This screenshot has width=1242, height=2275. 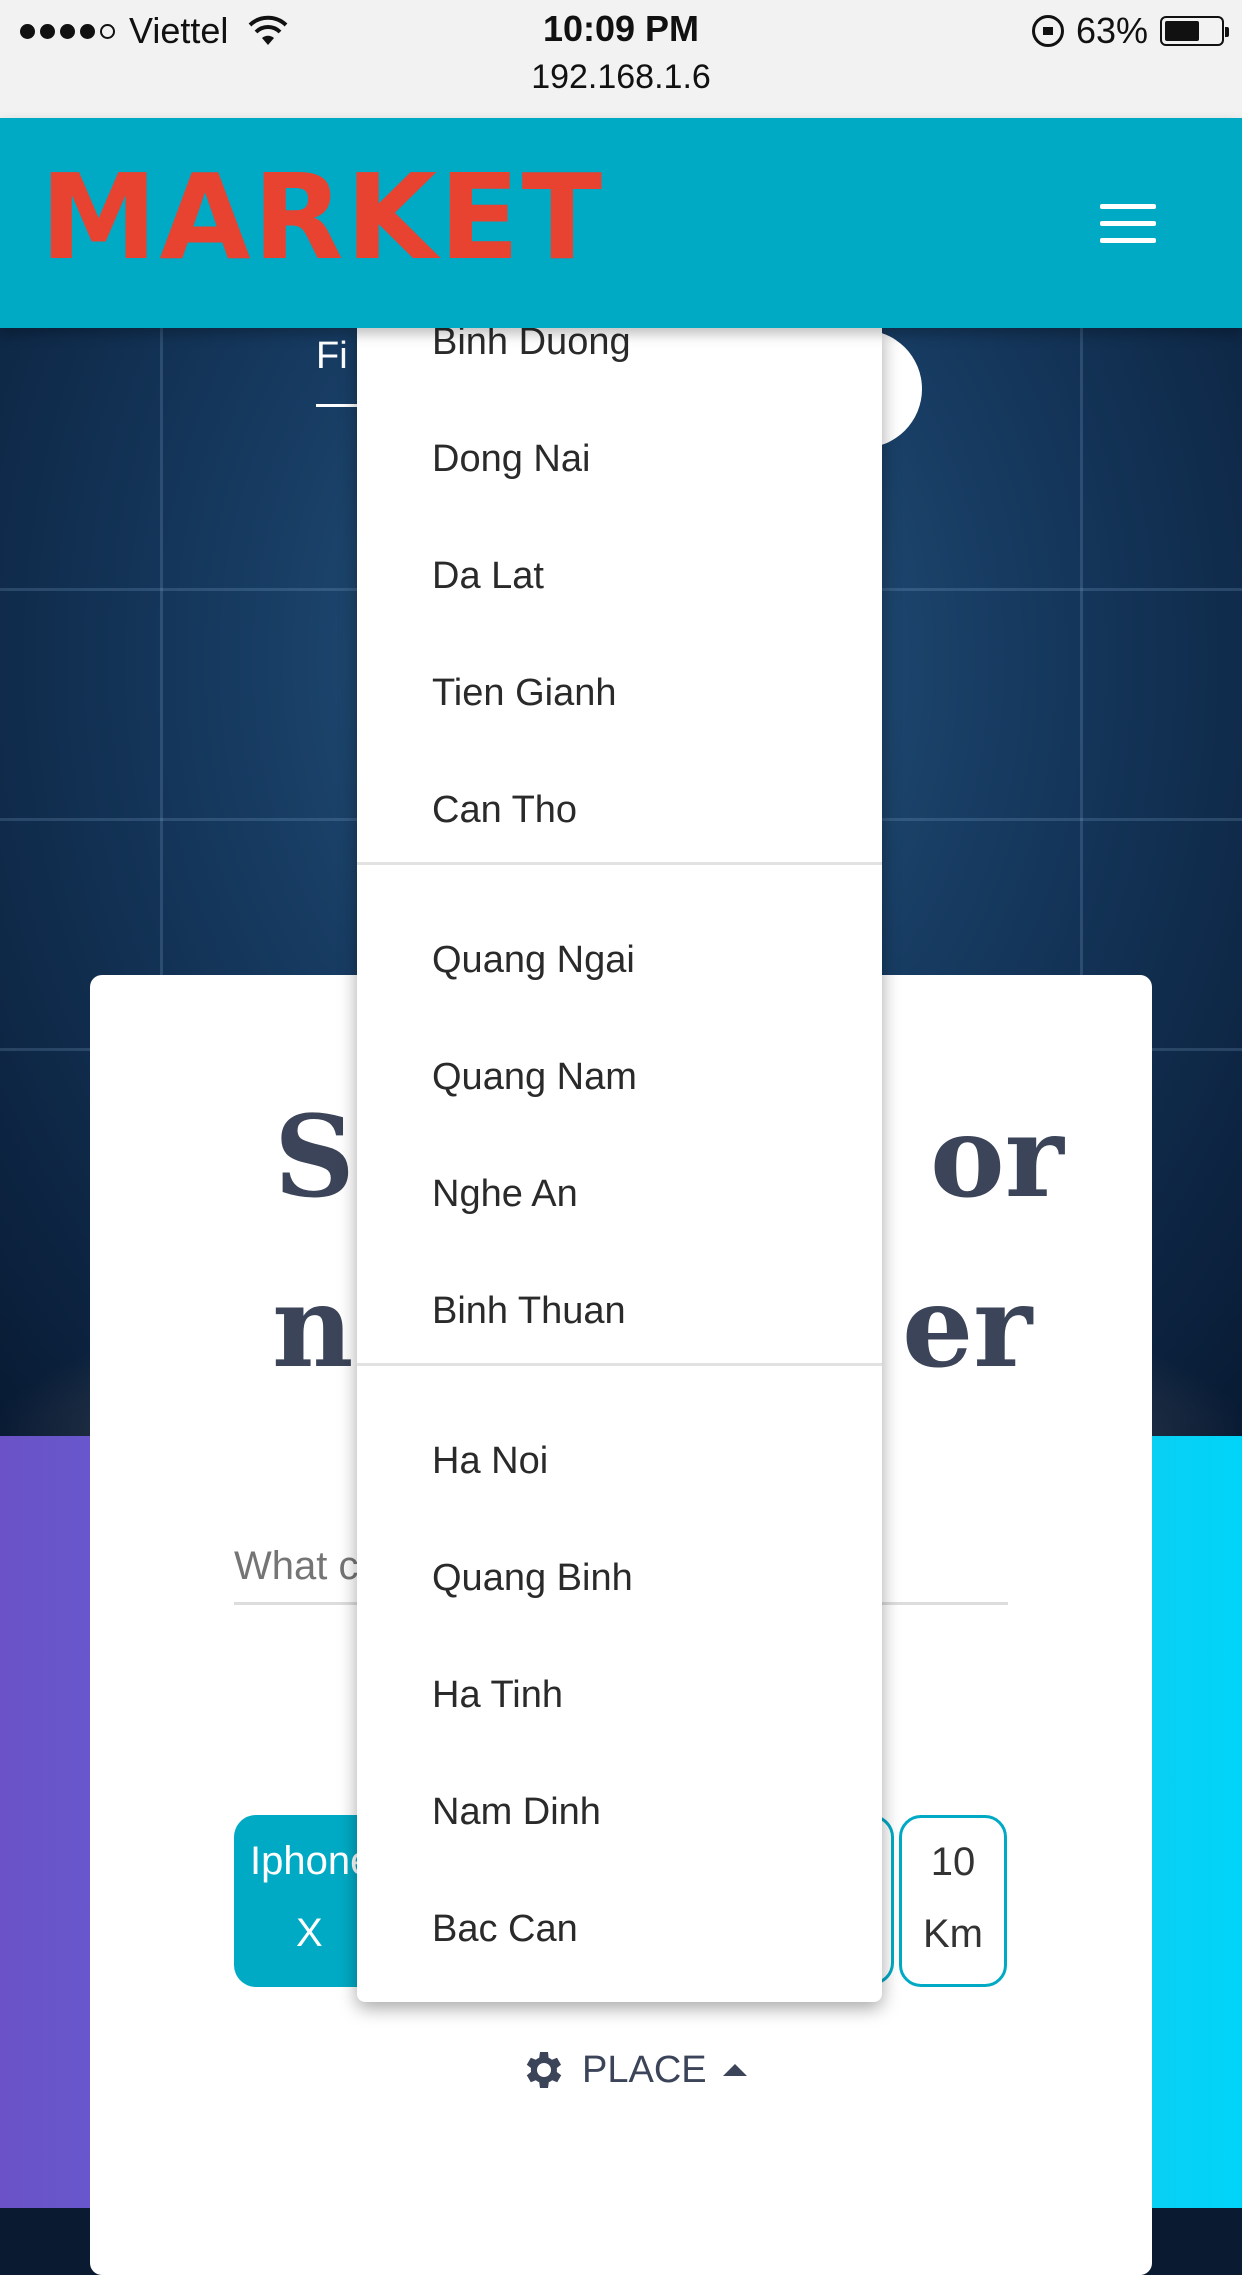 I want to click on status-bar: Viettel 10:09 PM 192.168.1.6 63%, so click(x=621, y=59).